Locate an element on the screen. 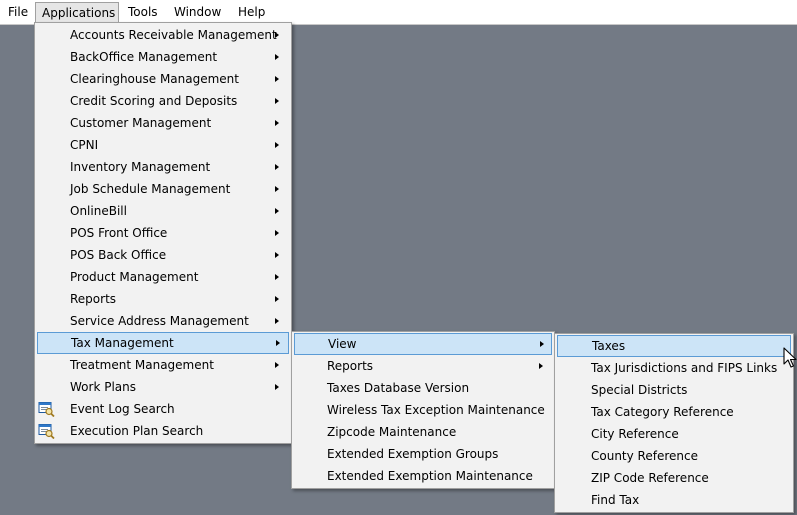 Image resolution: width=797 pixels, height=515 pixels. applications-item-tax-management: Tax Management is located at coordinates (163, 343).